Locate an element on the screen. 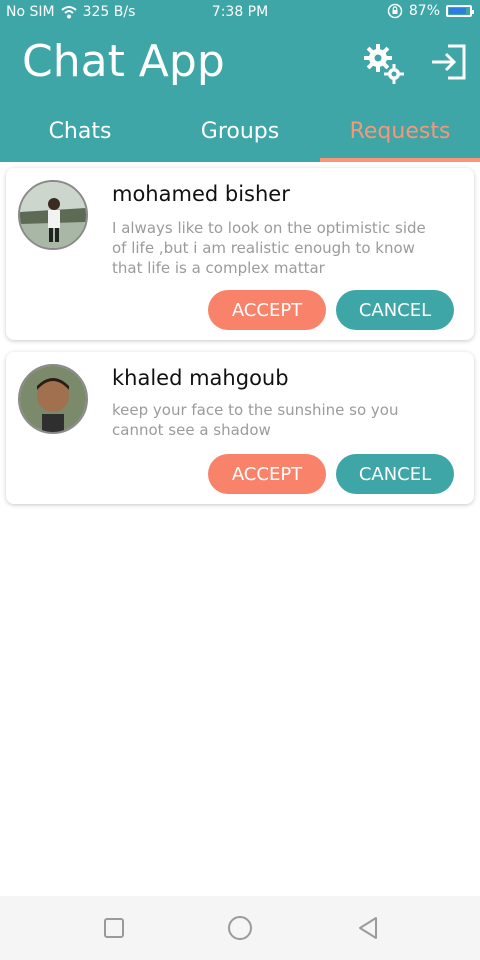 This screenshot has height=960, width=480. clock: 7:38 PM is located at coordinates (240, 12).